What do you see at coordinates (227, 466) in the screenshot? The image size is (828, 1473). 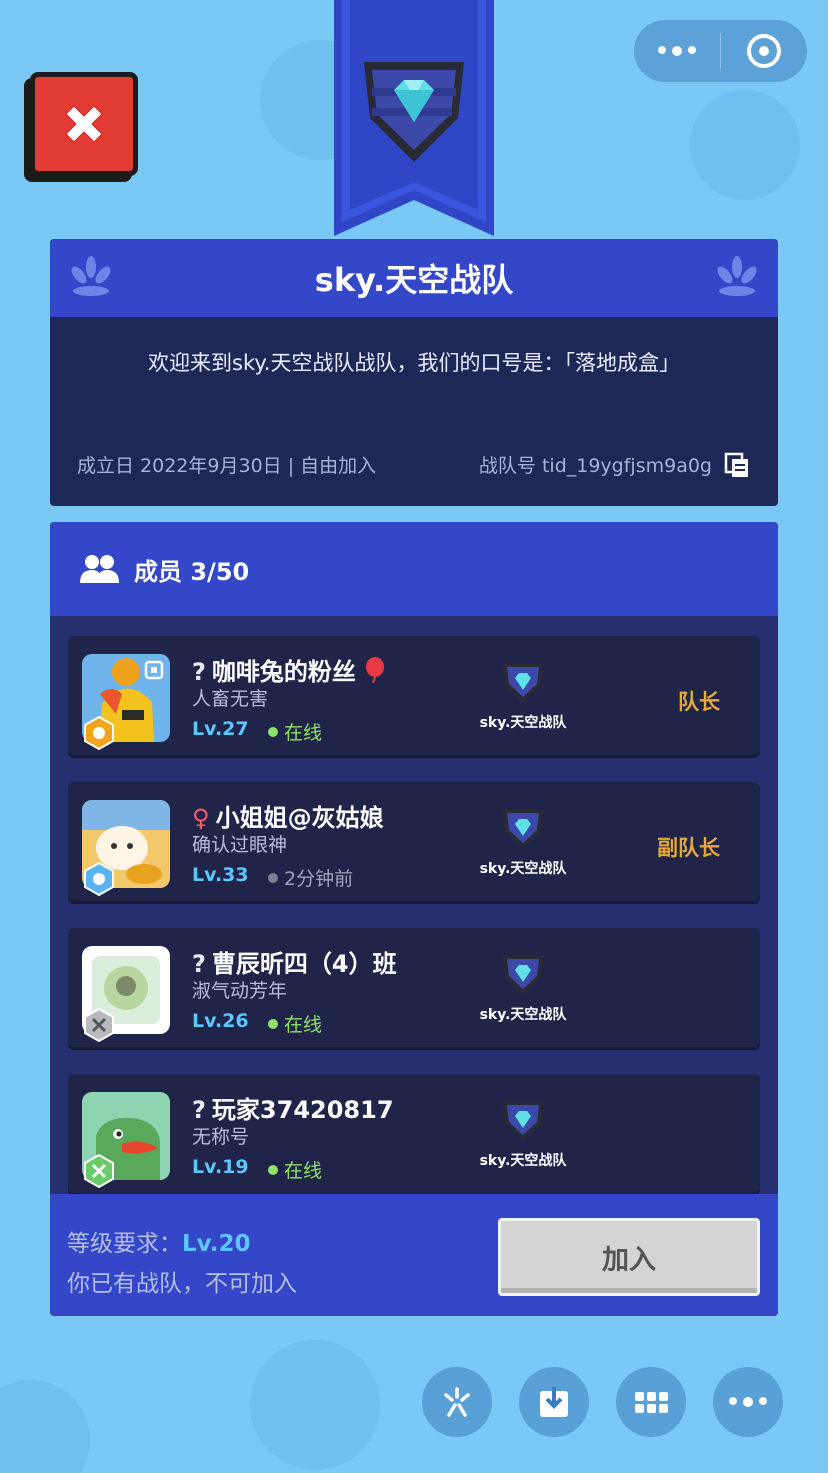 I see `team-founded: 成立日 2022年9月30日 | 自由加入` at bounding box center [227, 466].